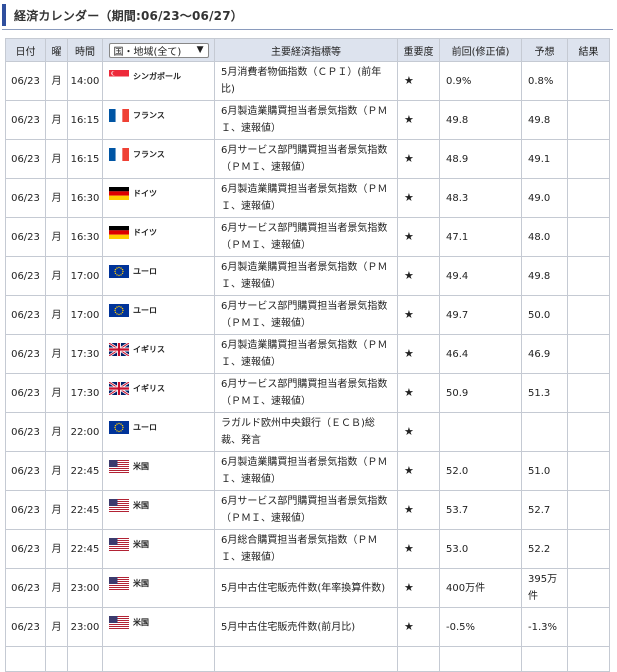 The height and width of the screenshot is (672, 617). I want to click on table-row-empty, so click(307, 659).